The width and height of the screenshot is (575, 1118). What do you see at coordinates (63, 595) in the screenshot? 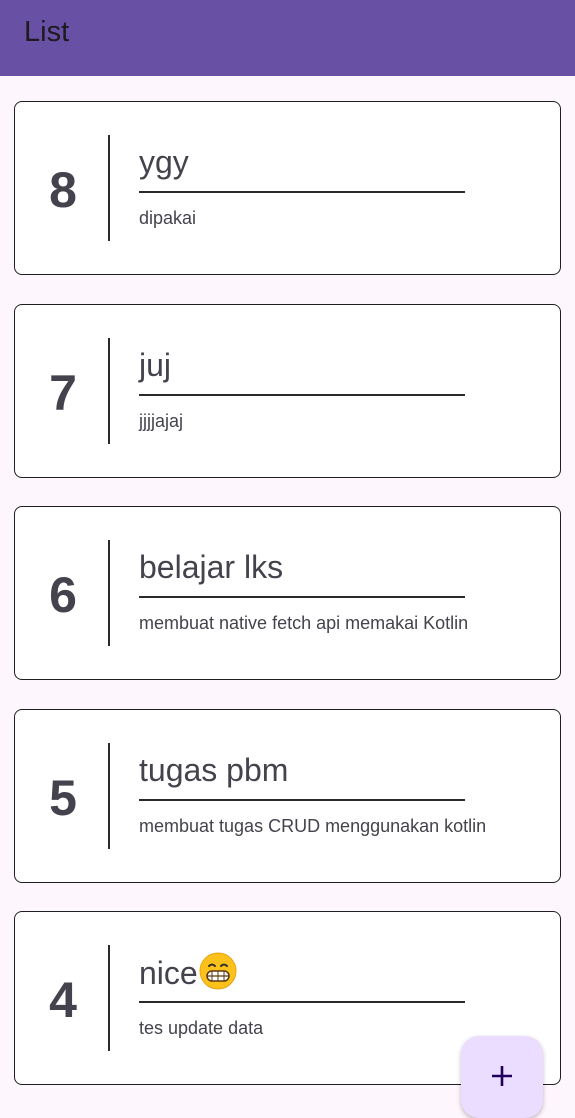
I see `item-number: 6` at bounding box center [63, 595].